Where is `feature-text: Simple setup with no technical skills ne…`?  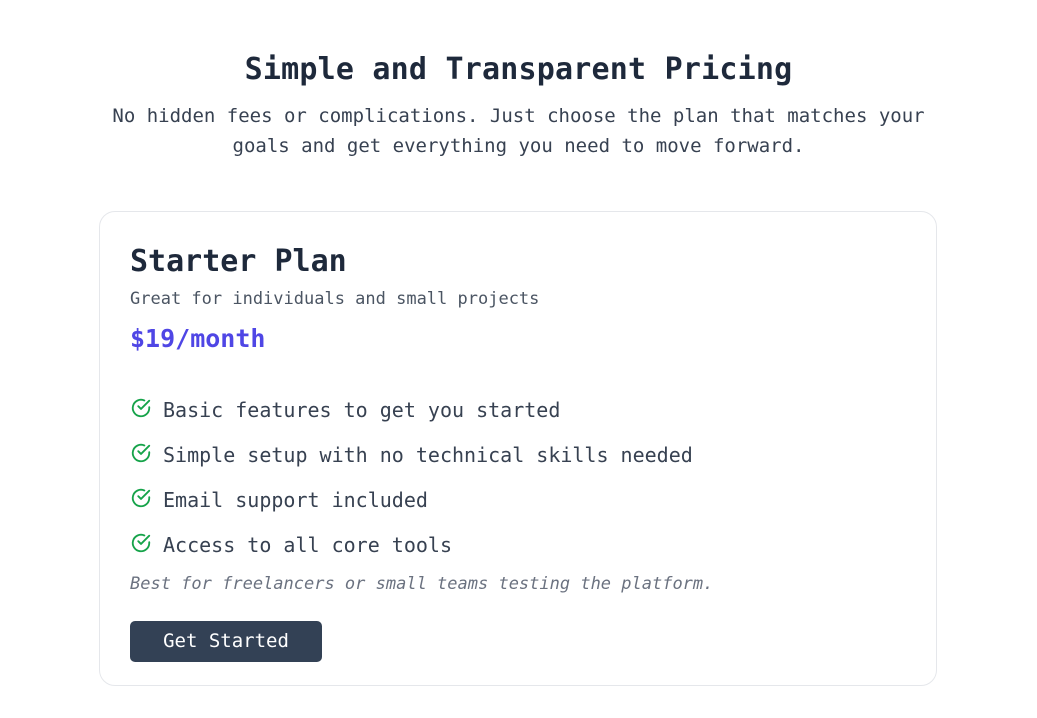 feature-text: Simple setup with no technical skills ne… is located at coordinates (428, 454).